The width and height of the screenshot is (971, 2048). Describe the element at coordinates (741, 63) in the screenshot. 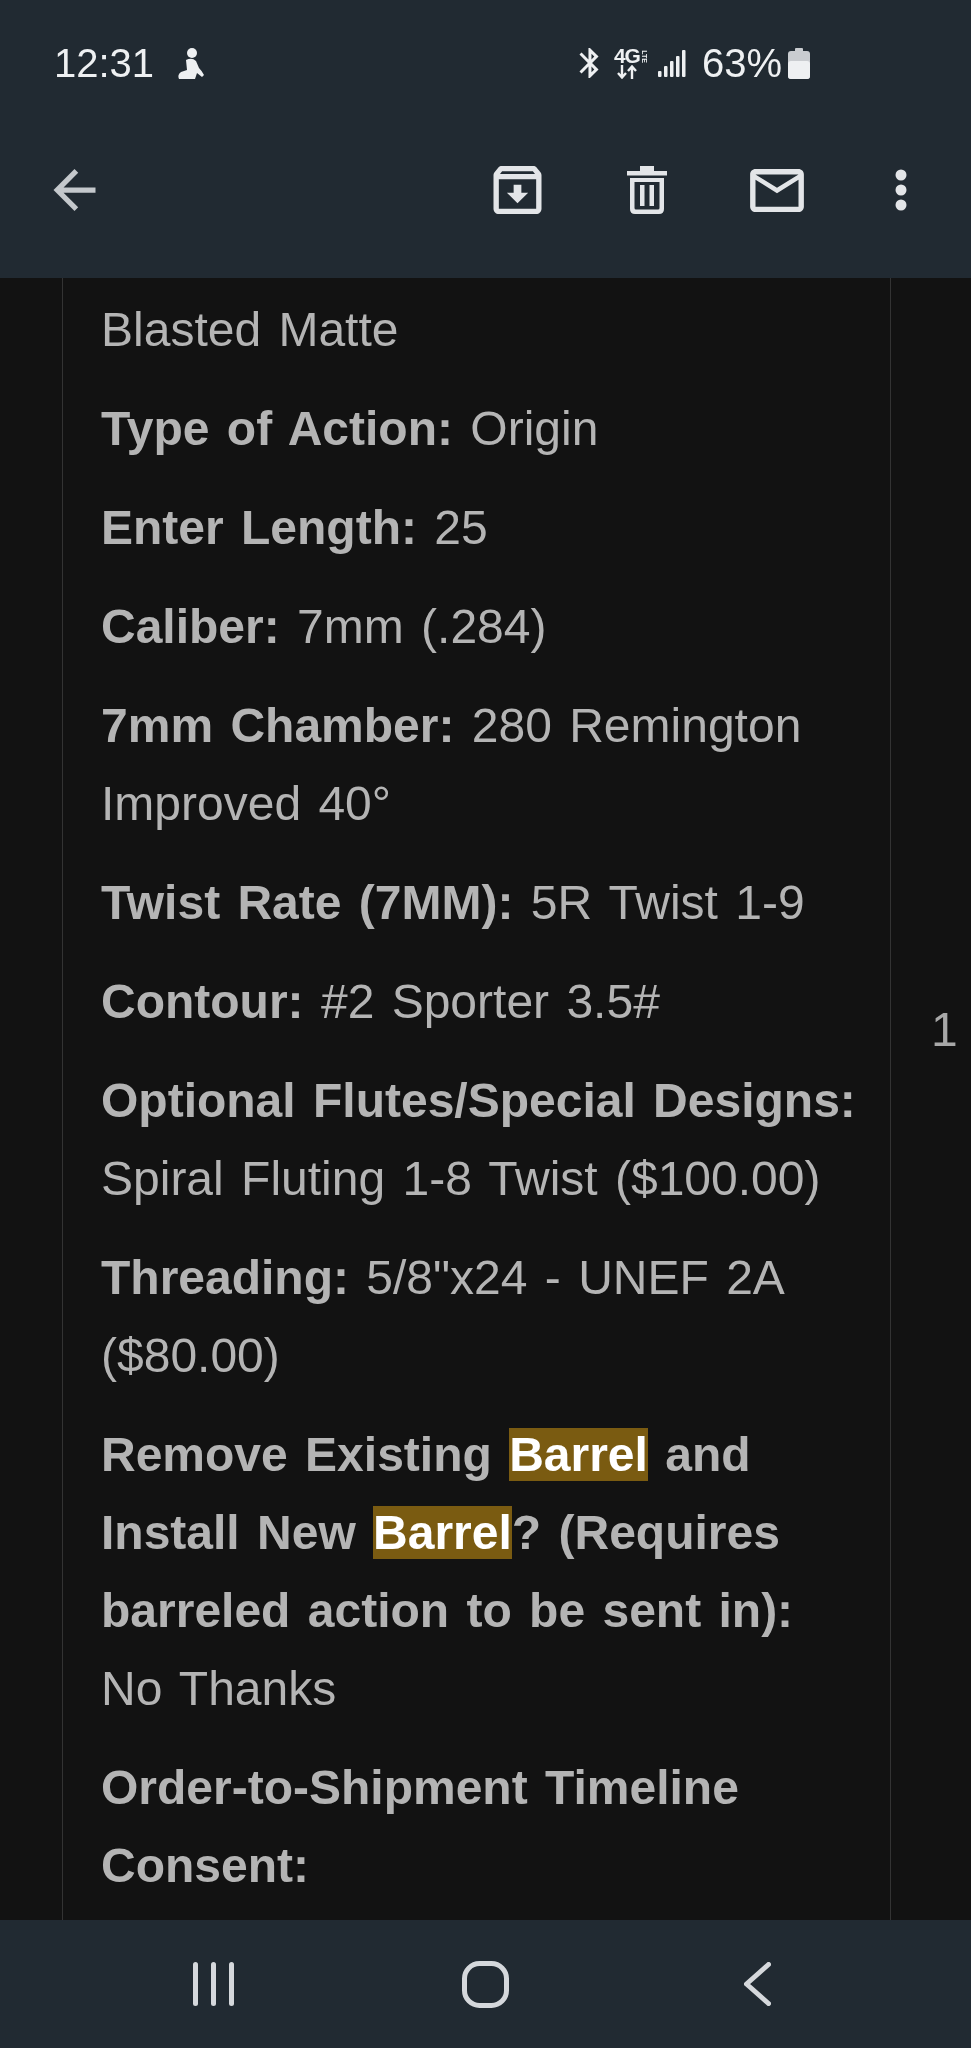

I see `battery-percent: 63%` at that location.